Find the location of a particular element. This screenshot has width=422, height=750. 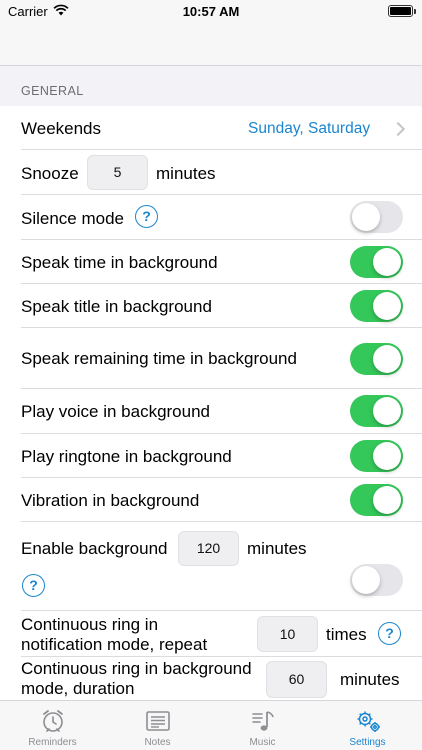

play-voice-label: Play voice in background is located at coordinates (116, 411).